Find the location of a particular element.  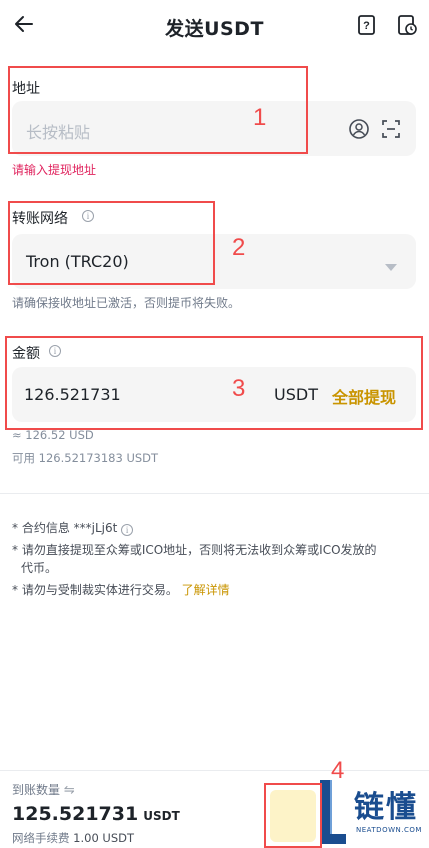

contract-info-icon: i is located at coordinates (127, 530).